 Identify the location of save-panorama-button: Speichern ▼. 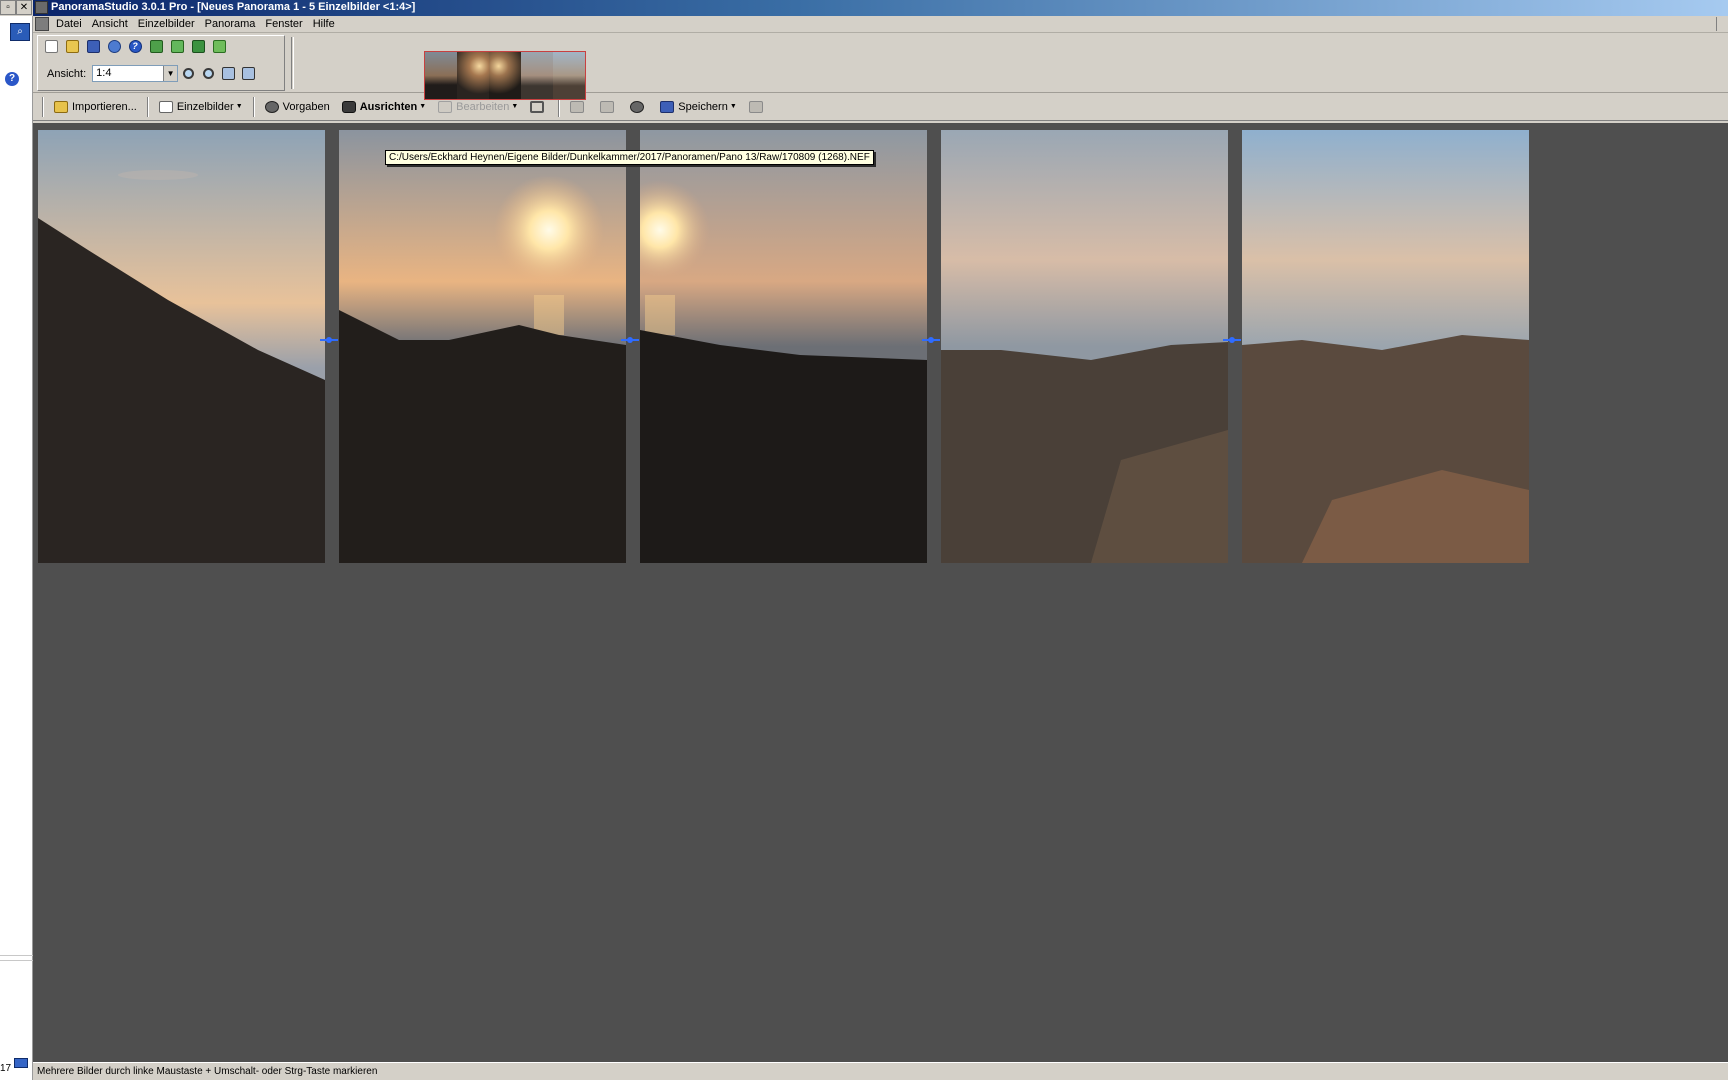
(698, 107).